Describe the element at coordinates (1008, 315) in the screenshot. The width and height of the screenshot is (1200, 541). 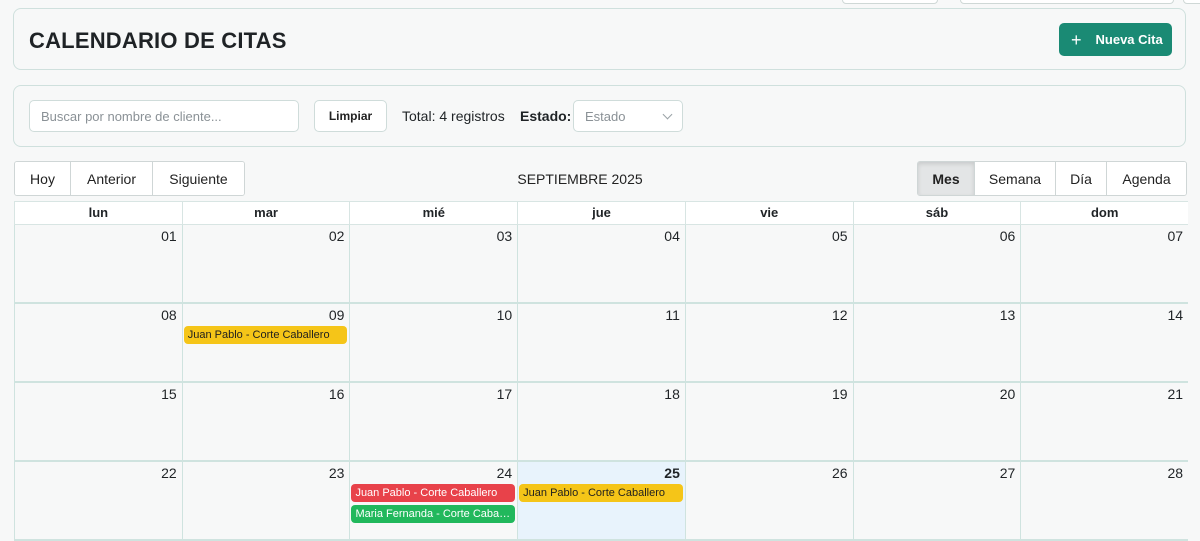
I see `day-number: 13` at that location.